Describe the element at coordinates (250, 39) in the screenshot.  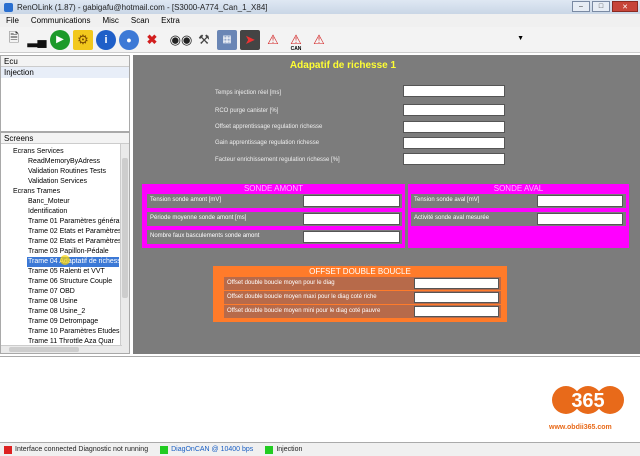
I see `pin-icon: ➤` at that location.